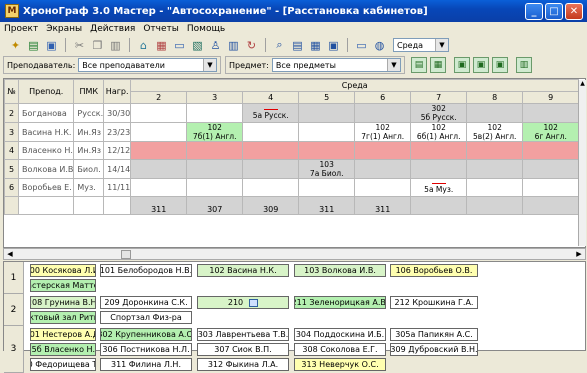 The width and height of the screenshot is (587, 373). What do you see at coordinates (143, 45) in the screenshot?
I see `home-icon: ⌂` at bounding box center [143, 45].